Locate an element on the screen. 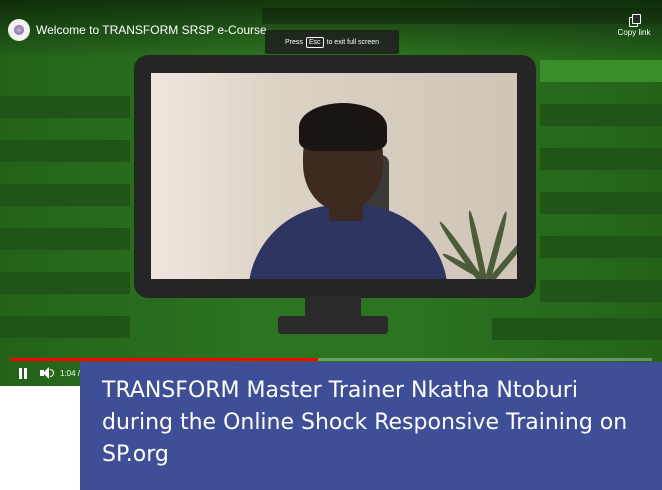  fullscreen-hint: Press Esc to exit full screen is located at coordinates (332, 42).